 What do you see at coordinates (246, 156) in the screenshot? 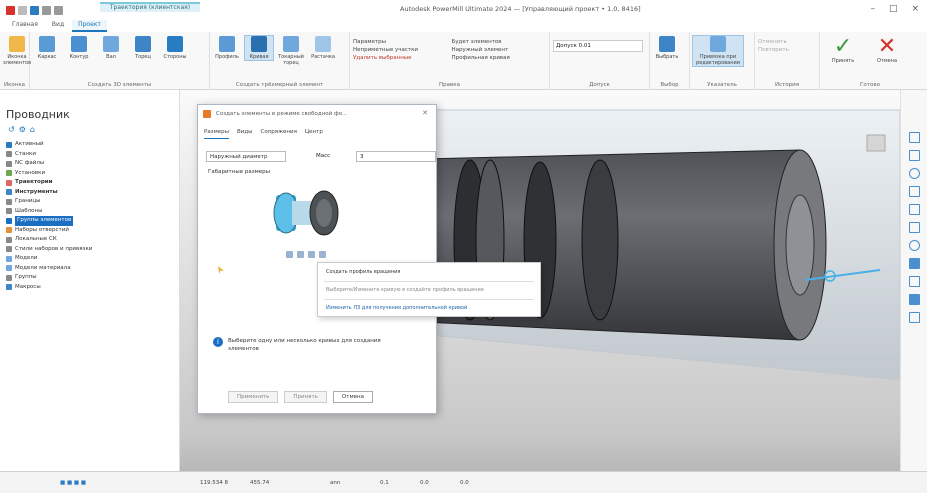
I see `element-type-select: Наружный диаметр` at bounding box center [246, 156].